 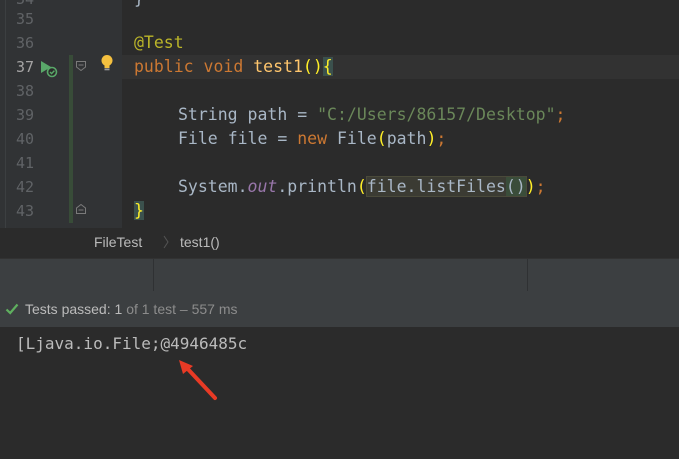 I want to click on breadcrumb-separator-icon, so click(x=166, y=242).